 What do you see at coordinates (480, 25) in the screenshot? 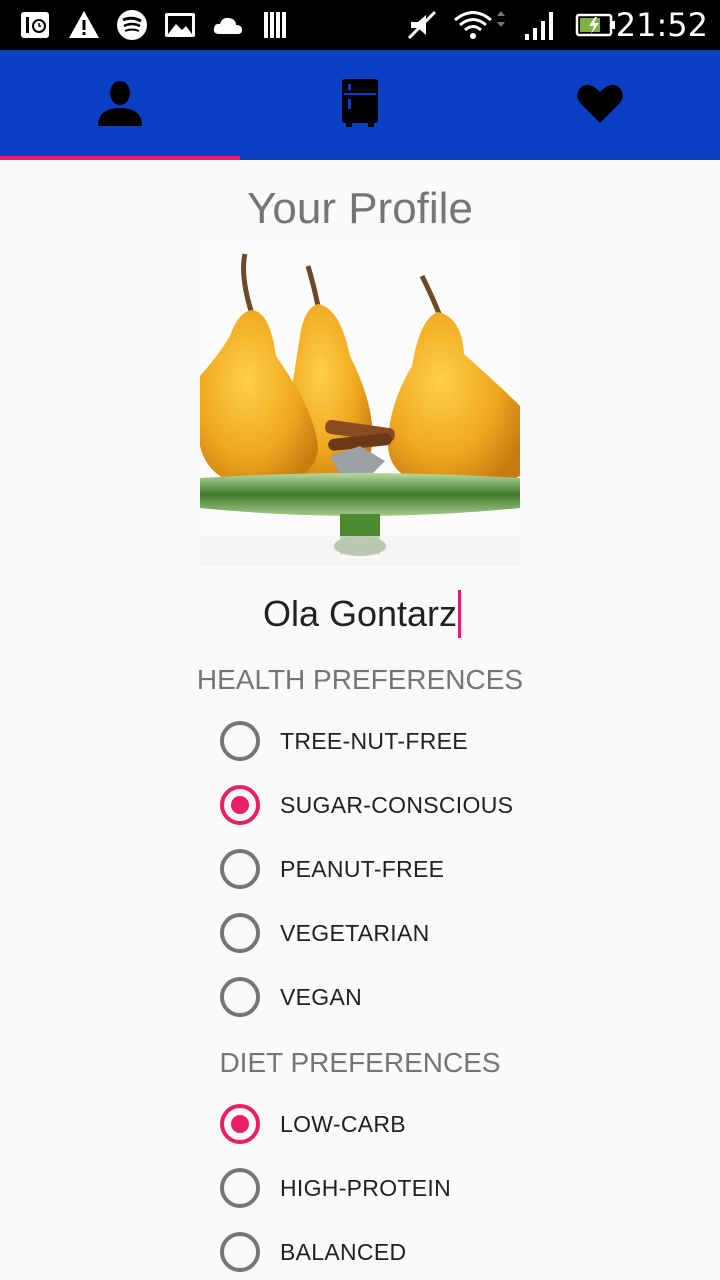
I see `wifi-icon` at bounding box center [480, 25].